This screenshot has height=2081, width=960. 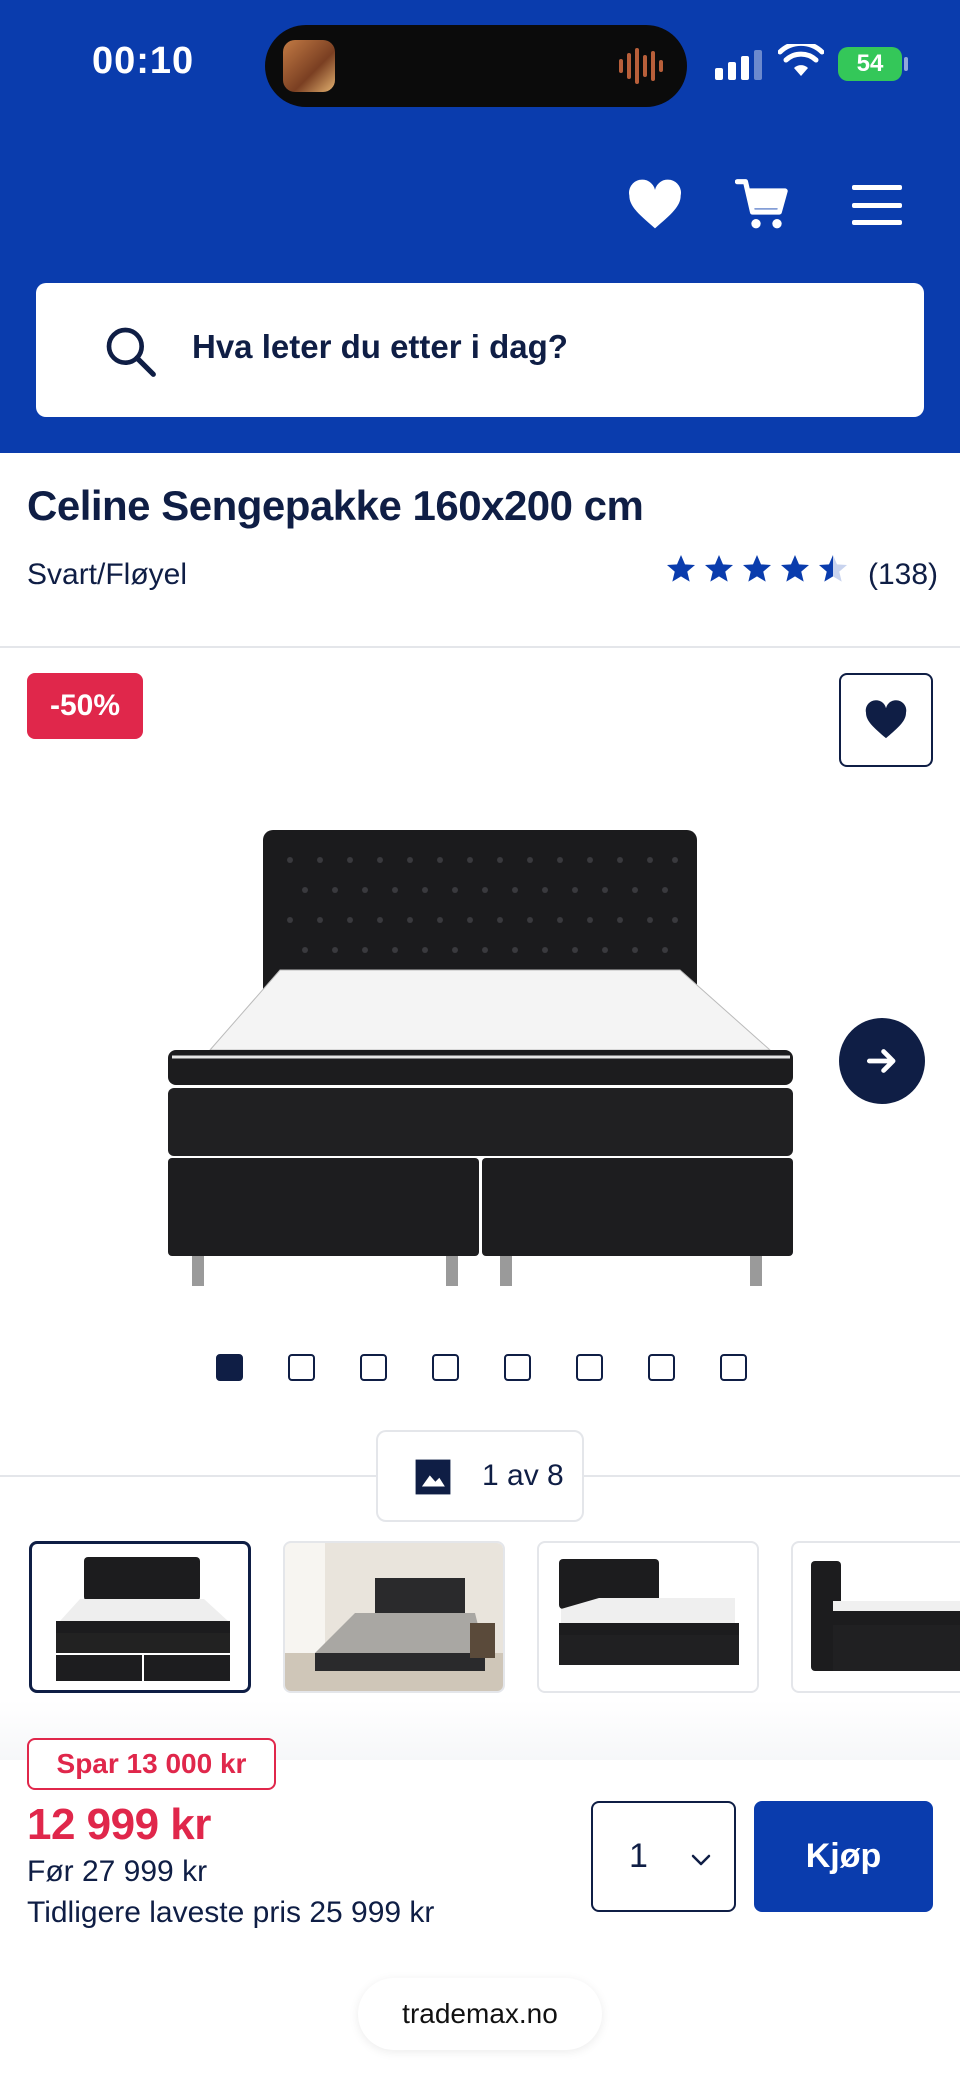 I want to click on product-title: Celine Sengepakke 160x200 cm, so click(x=335, y=505).